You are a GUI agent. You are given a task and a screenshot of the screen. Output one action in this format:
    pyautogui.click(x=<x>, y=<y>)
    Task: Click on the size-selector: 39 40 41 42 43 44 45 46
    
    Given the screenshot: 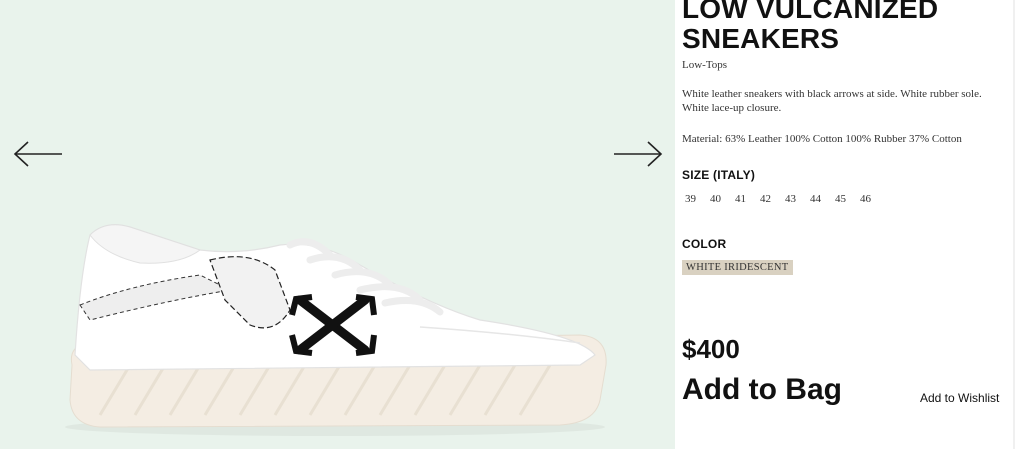 What is the action you would take?
    pyautogui.click(x=785, y=199)
    